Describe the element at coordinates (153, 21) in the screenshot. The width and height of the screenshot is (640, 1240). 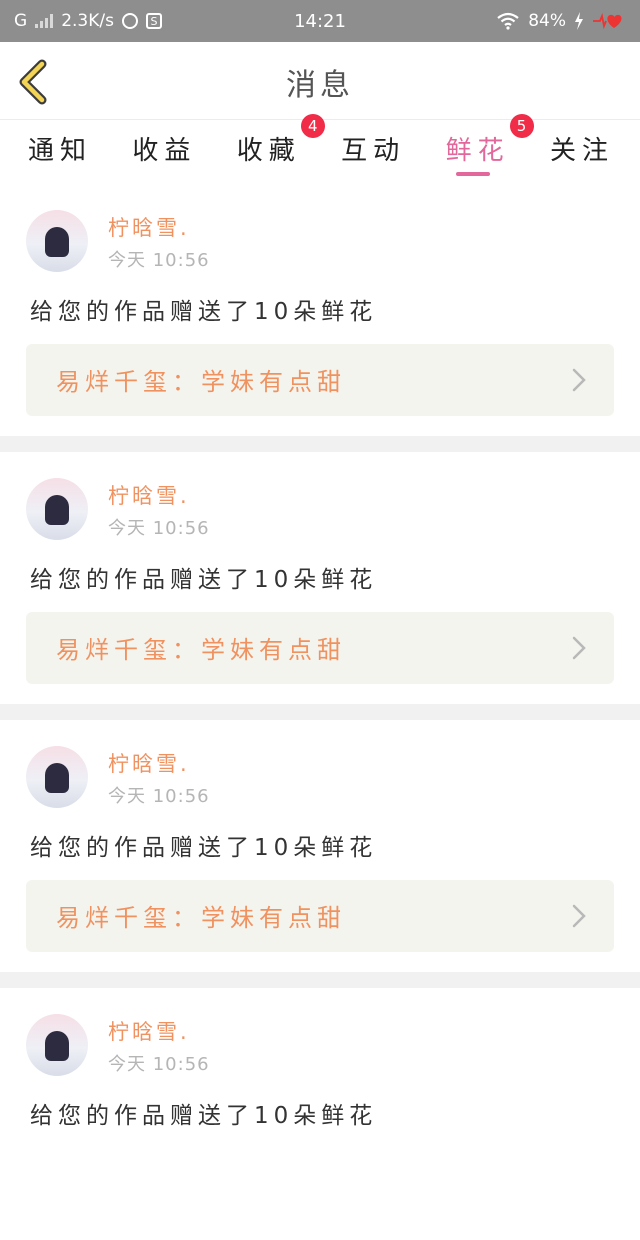
I see `app-notification-icon: S` at that location.